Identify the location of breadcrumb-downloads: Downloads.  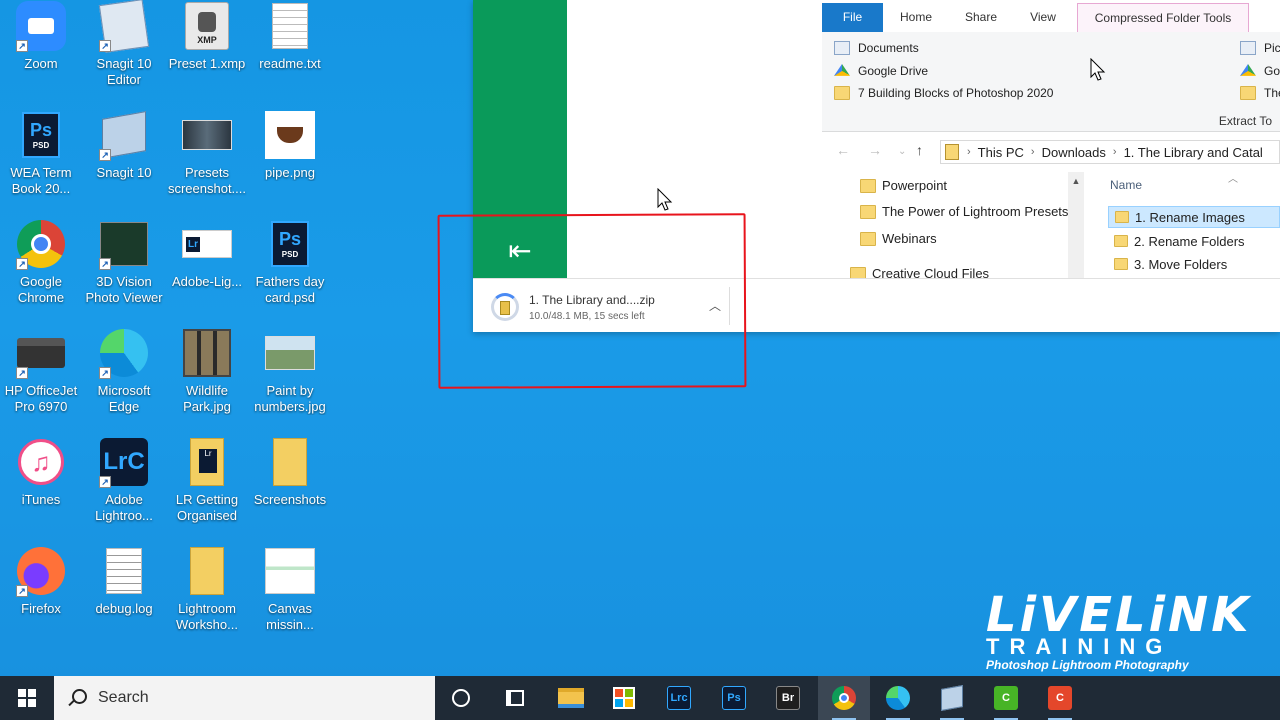
(1074, 152).